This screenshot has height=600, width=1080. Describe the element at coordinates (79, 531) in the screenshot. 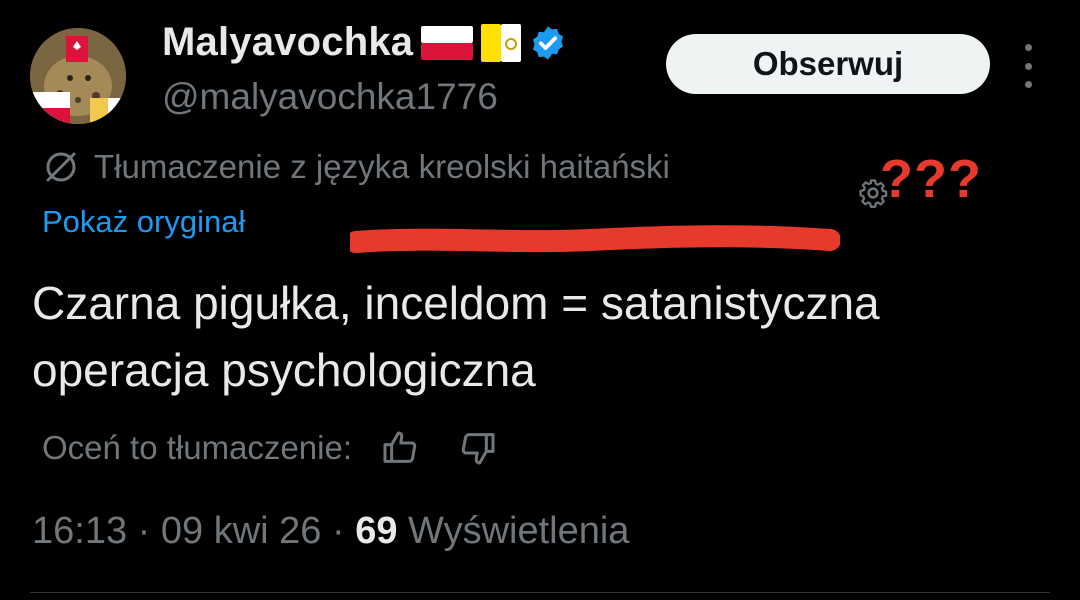

I see `tweet-time: 16:13` at that location.